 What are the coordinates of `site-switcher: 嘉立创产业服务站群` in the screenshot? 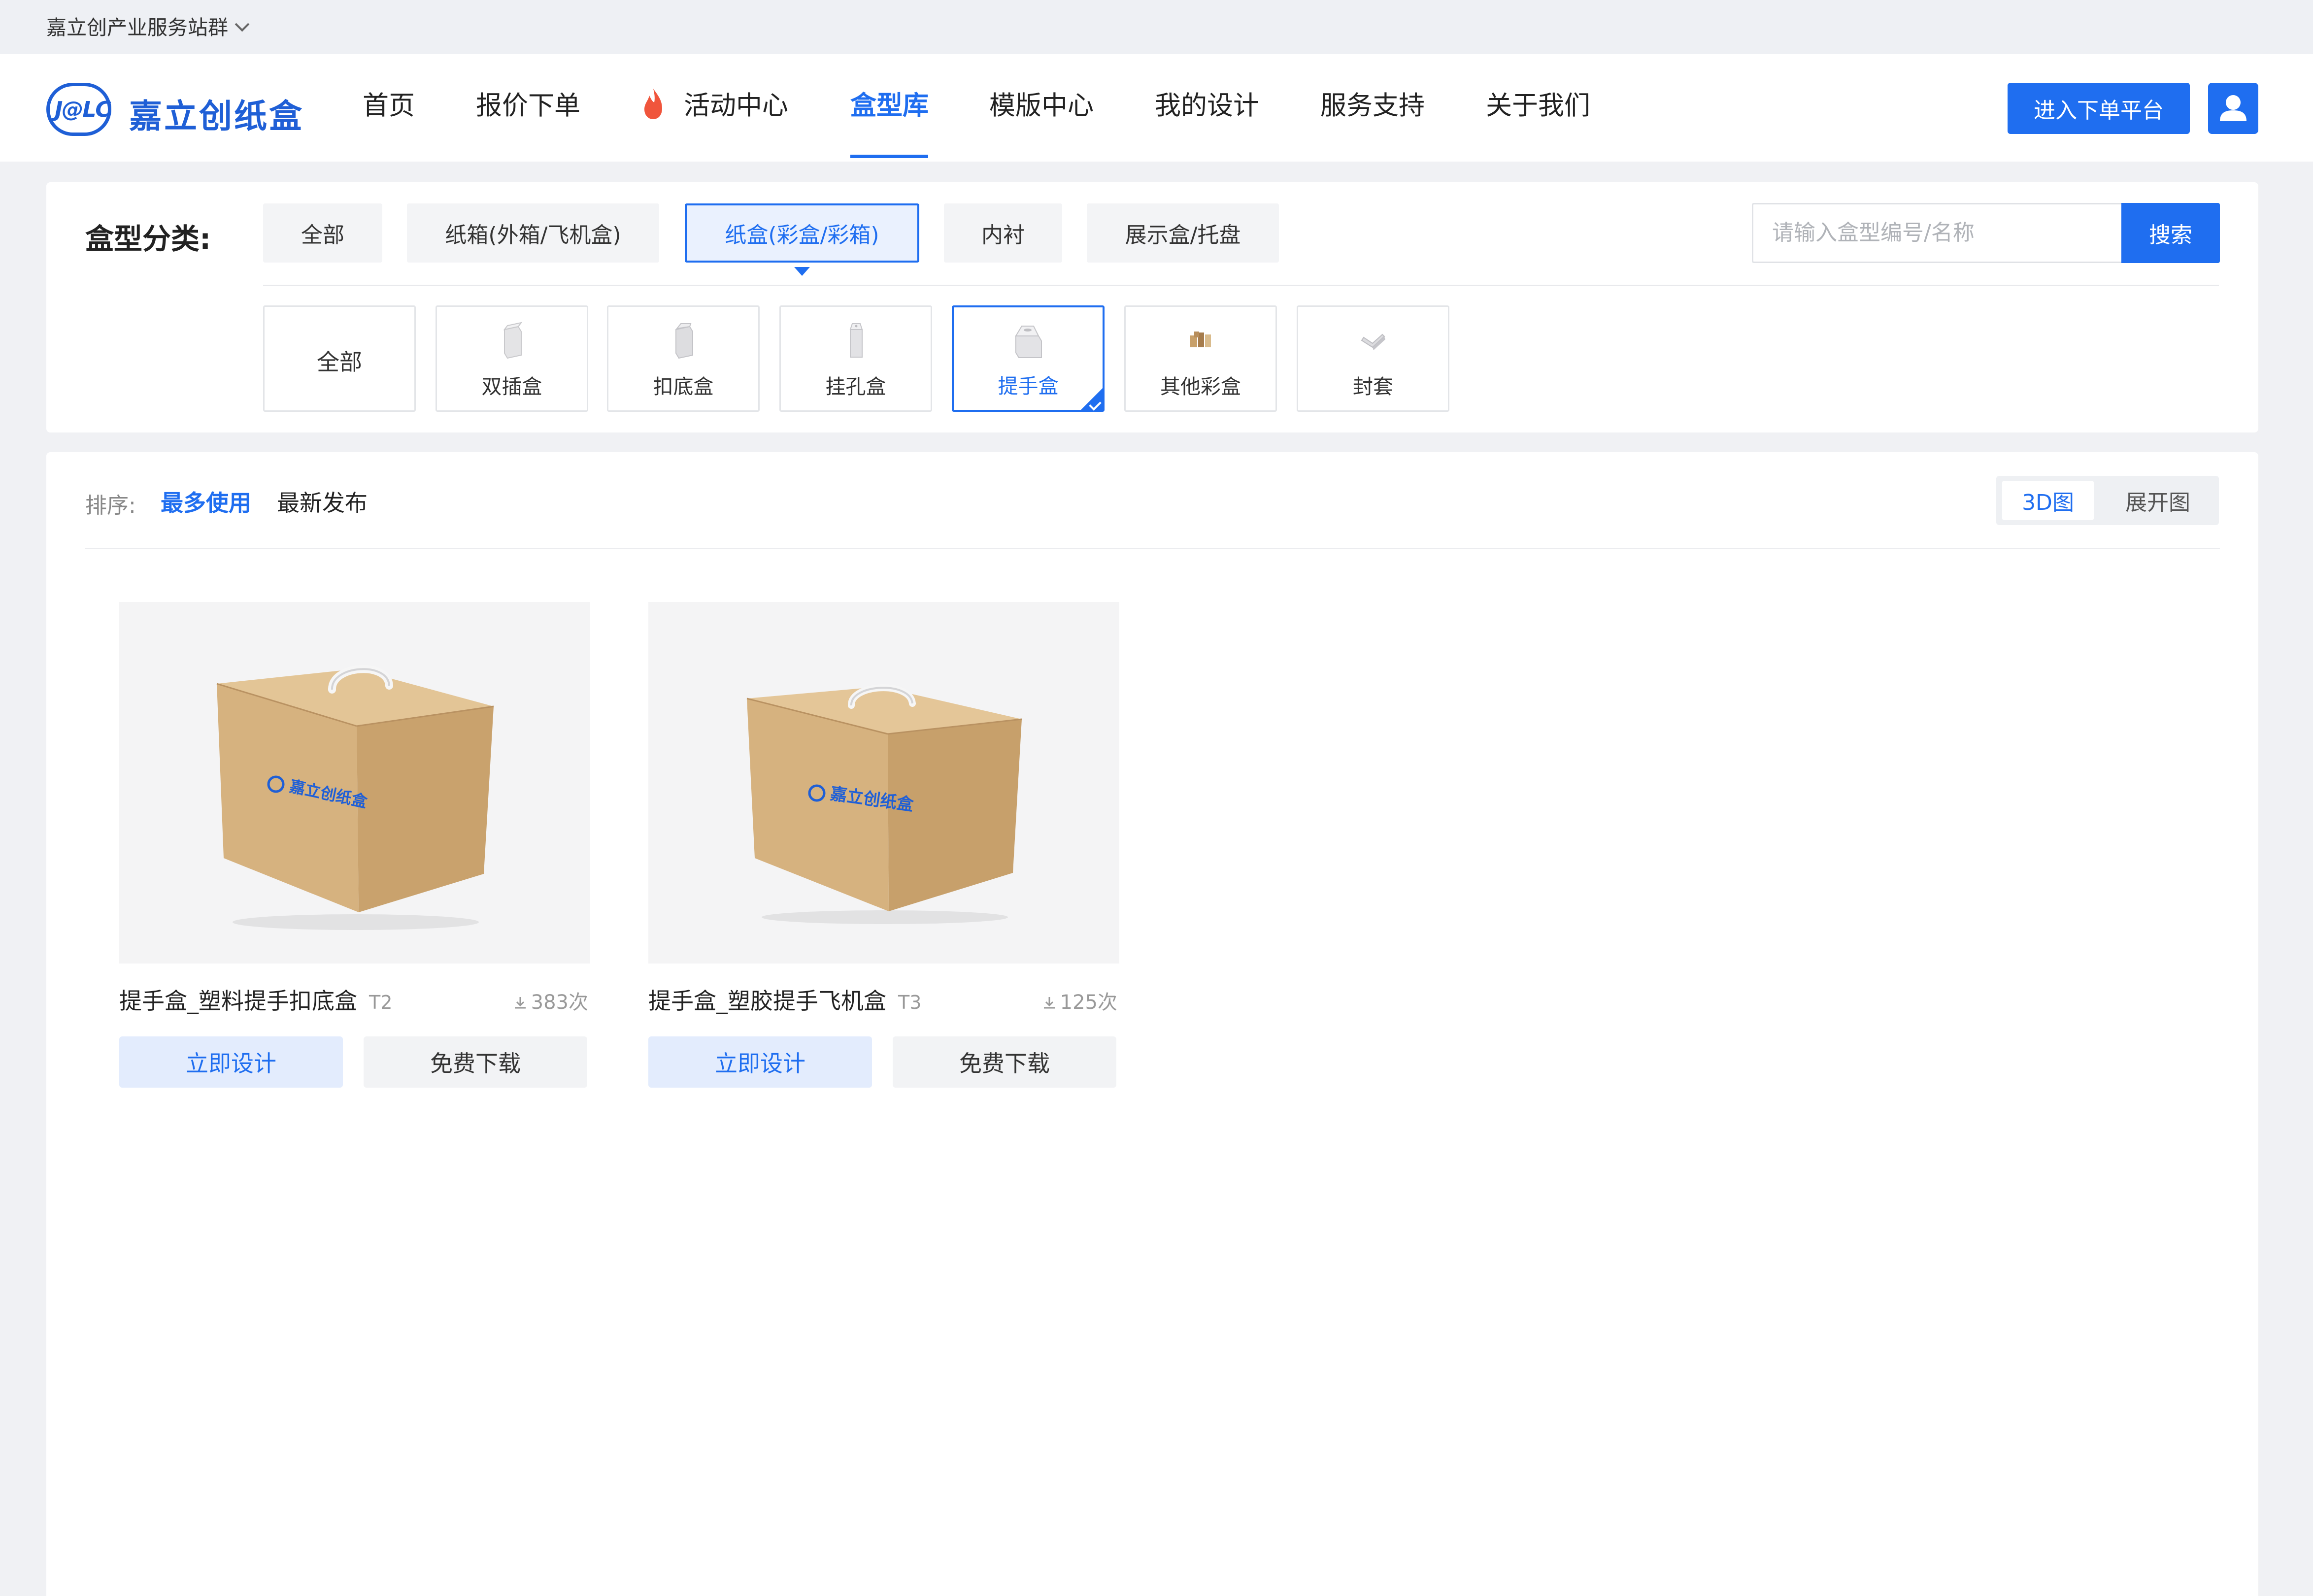 It's located at (148, 28).